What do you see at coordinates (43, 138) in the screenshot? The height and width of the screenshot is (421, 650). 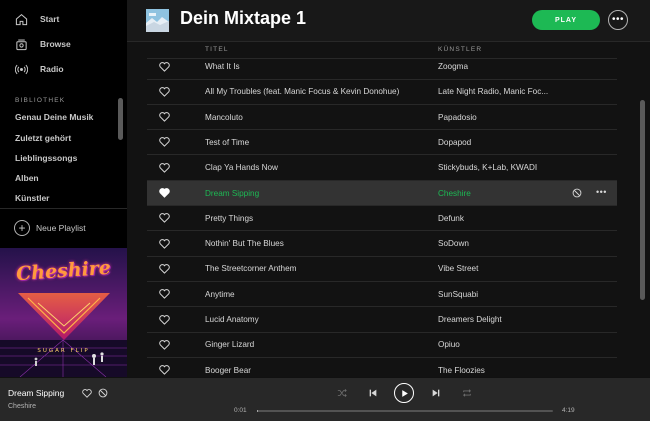 I see `library-item-recently-played: Zuletzt gehört` at bounding box center [43, 138].